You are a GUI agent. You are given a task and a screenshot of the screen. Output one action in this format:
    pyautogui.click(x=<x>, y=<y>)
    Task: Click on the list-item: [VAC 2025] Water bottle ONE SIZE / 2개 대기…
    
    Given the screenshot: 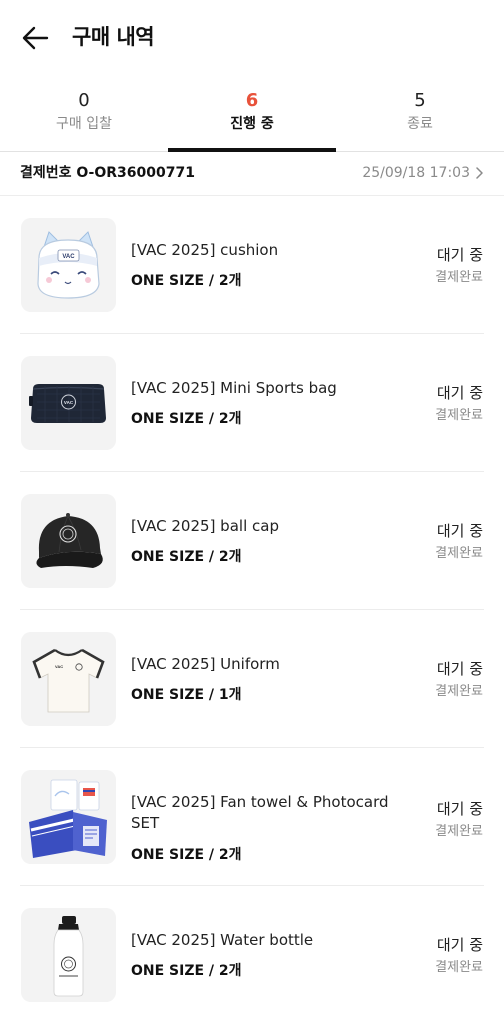 What is the action you would take?
    pyautogui.click(x=252, y=955)
    